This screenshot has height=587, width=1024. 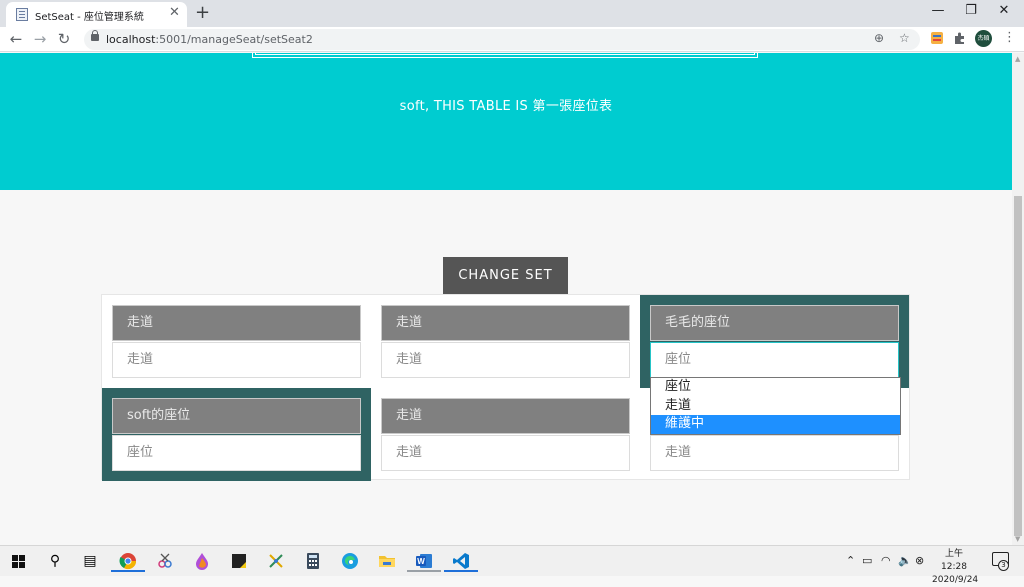 What do you see at coordinates (850, 560) in the screenshot?
I see `tray-chevron-up-icon: ⌃` at bounding box center [850, 560].